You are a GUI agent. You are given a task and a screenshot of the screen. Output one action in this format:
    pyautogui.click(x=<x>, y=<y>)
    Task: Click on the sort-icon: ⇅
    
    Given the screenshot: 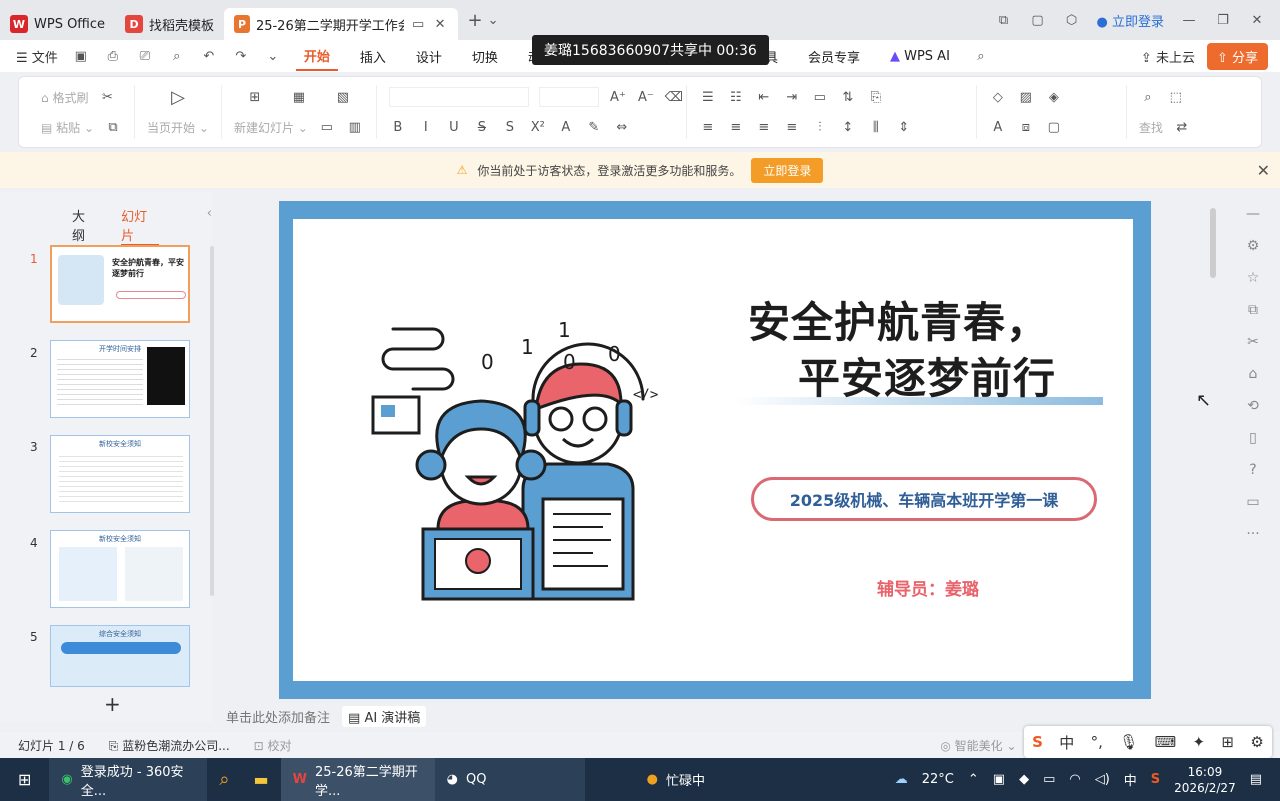 What is the action you would take?
    pyautogui.click(x=848, y=97)
    